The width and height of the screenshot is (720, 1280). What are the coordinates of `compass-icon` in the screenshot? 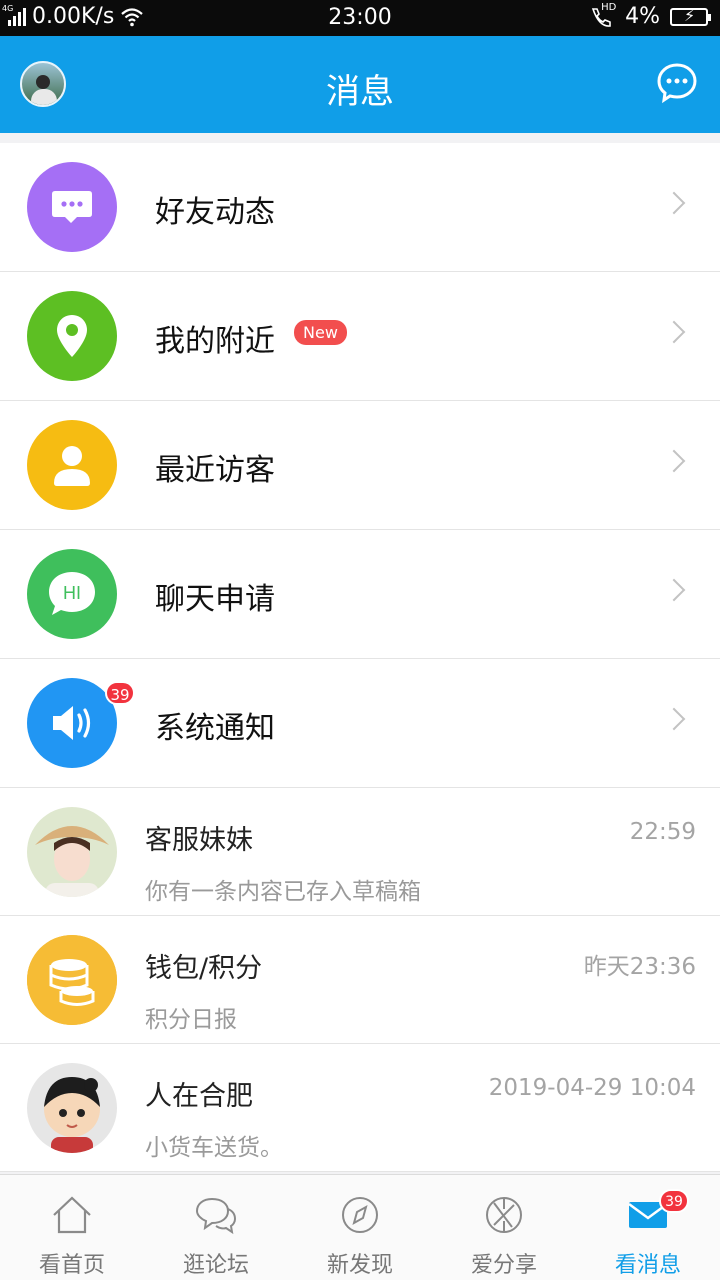 It's located at (360, 1215).